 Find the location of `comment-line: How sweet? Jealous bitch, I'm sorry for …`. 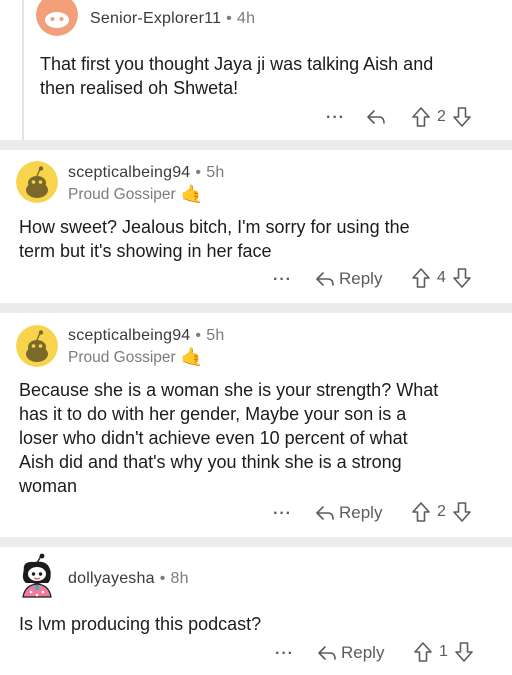

comment-line: How sweet? Jealous bitch, I'm sorry for … is located at coordinates (214, 227).